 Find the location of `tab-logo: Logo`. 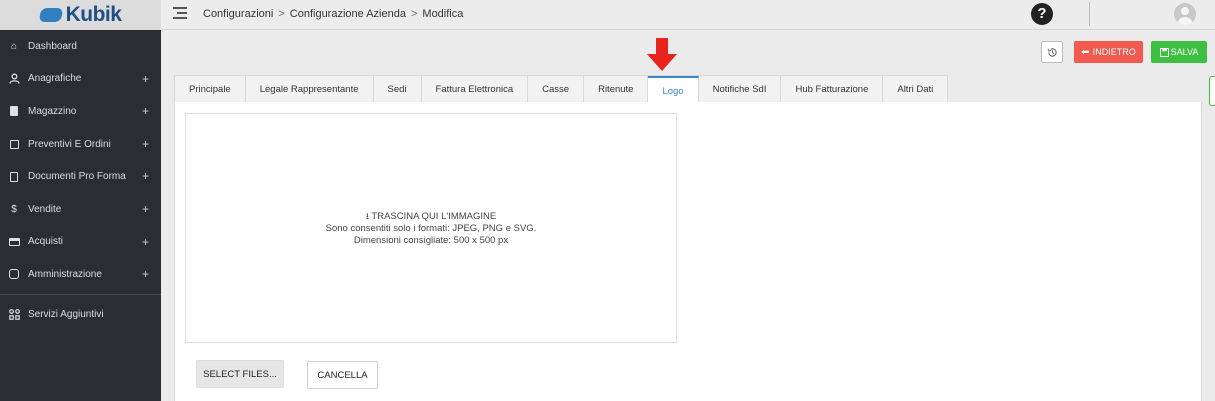

tab-logo: Logo is located at coordinates (673, 90).